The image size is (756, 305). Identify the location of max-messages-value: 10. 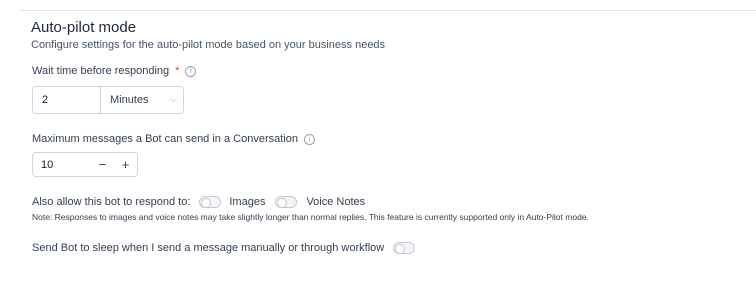
(62, 165).